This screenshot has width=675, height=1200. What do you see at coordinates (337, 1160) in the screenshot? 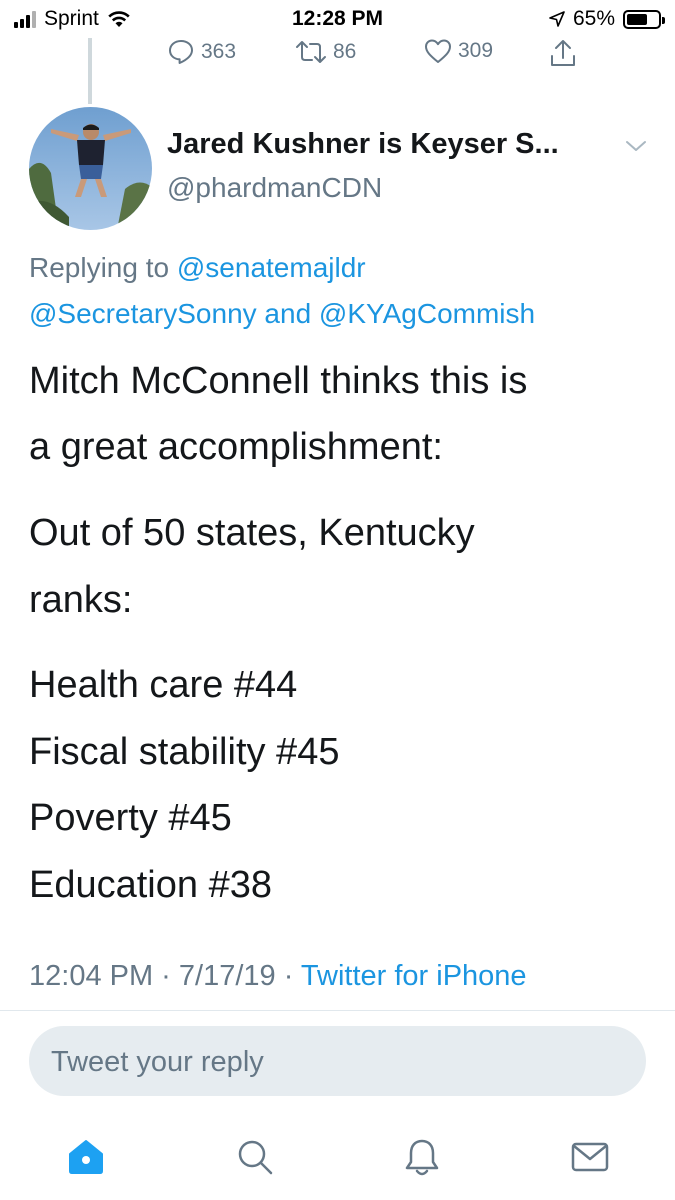
I see `tab-bar` at bounding box center [337, 1160].